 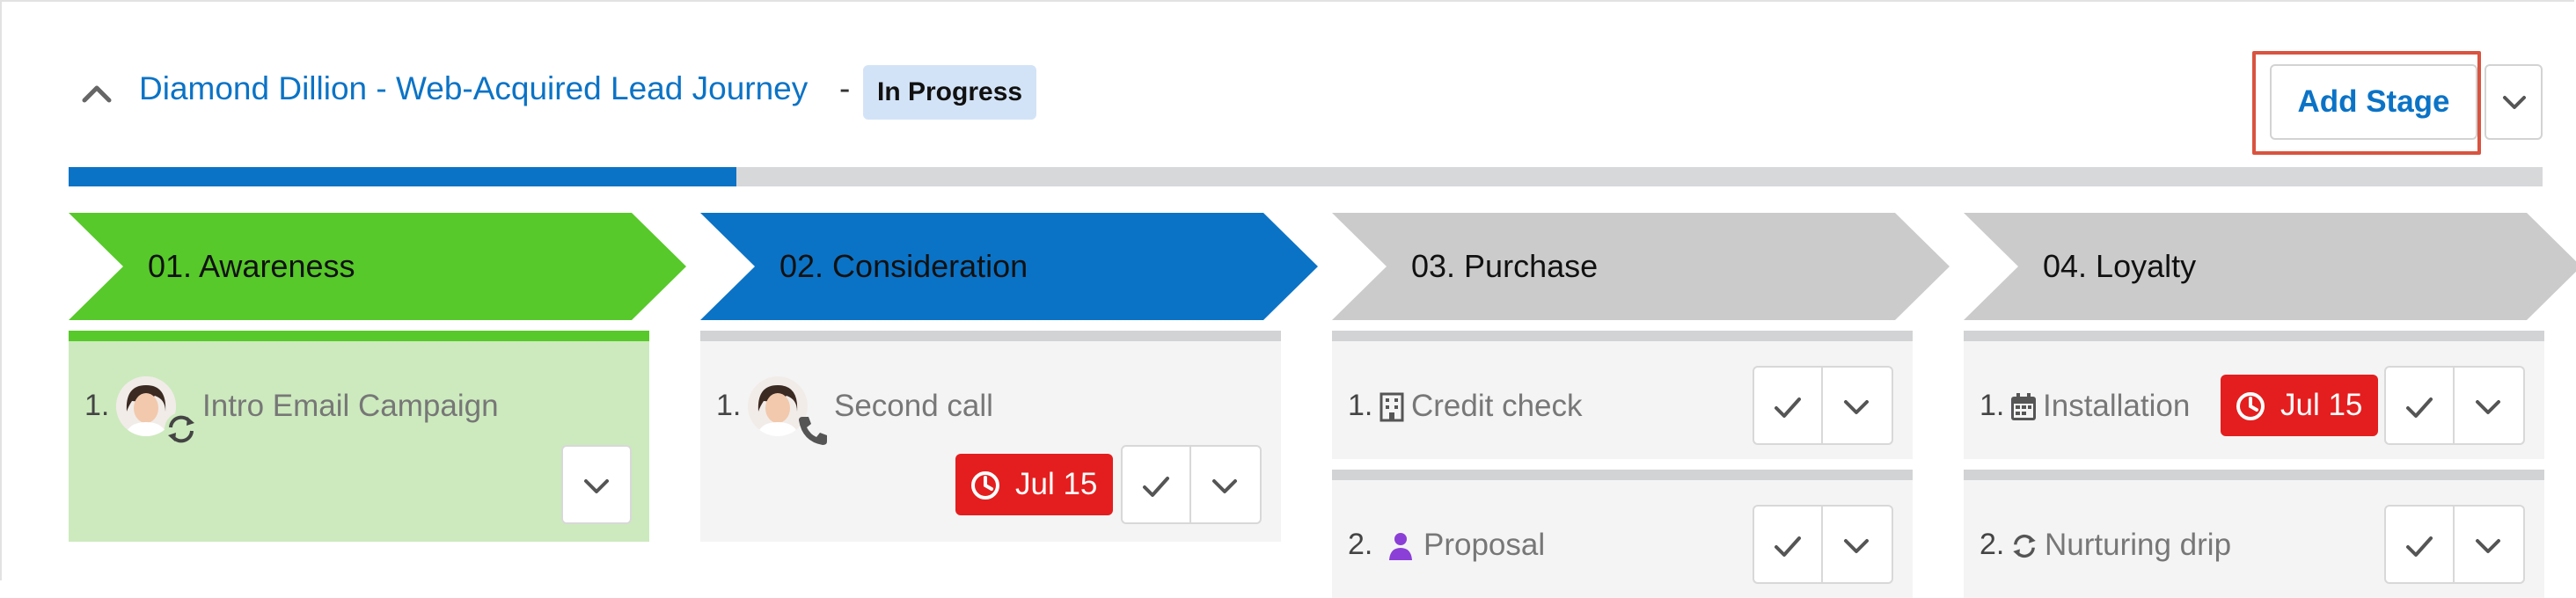 I want to click on task-card: 2. Proposal, so click(x=1622, y=534).